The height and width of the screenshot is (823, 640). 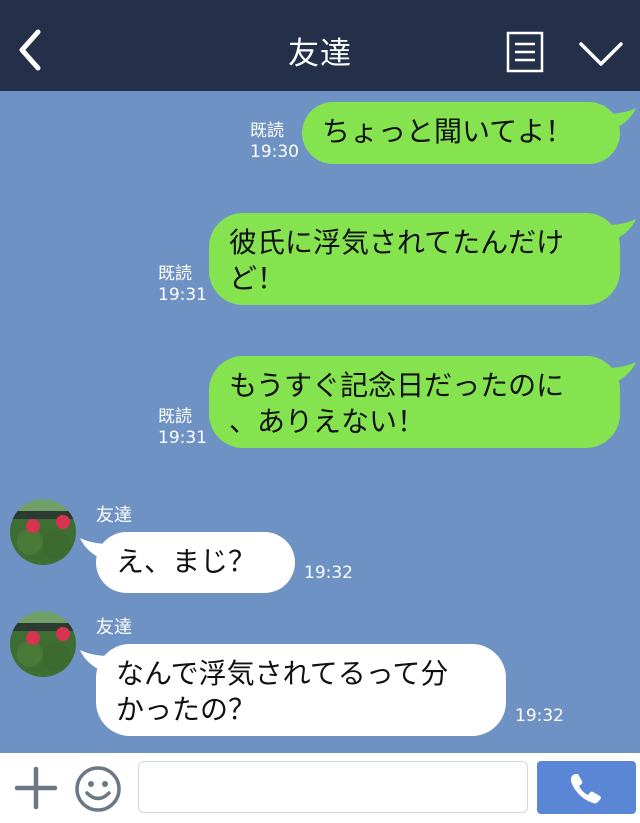 I want to click on message-bubble-received: なんで浮気されてるって分 かったの？, so click(x=293, y=690).